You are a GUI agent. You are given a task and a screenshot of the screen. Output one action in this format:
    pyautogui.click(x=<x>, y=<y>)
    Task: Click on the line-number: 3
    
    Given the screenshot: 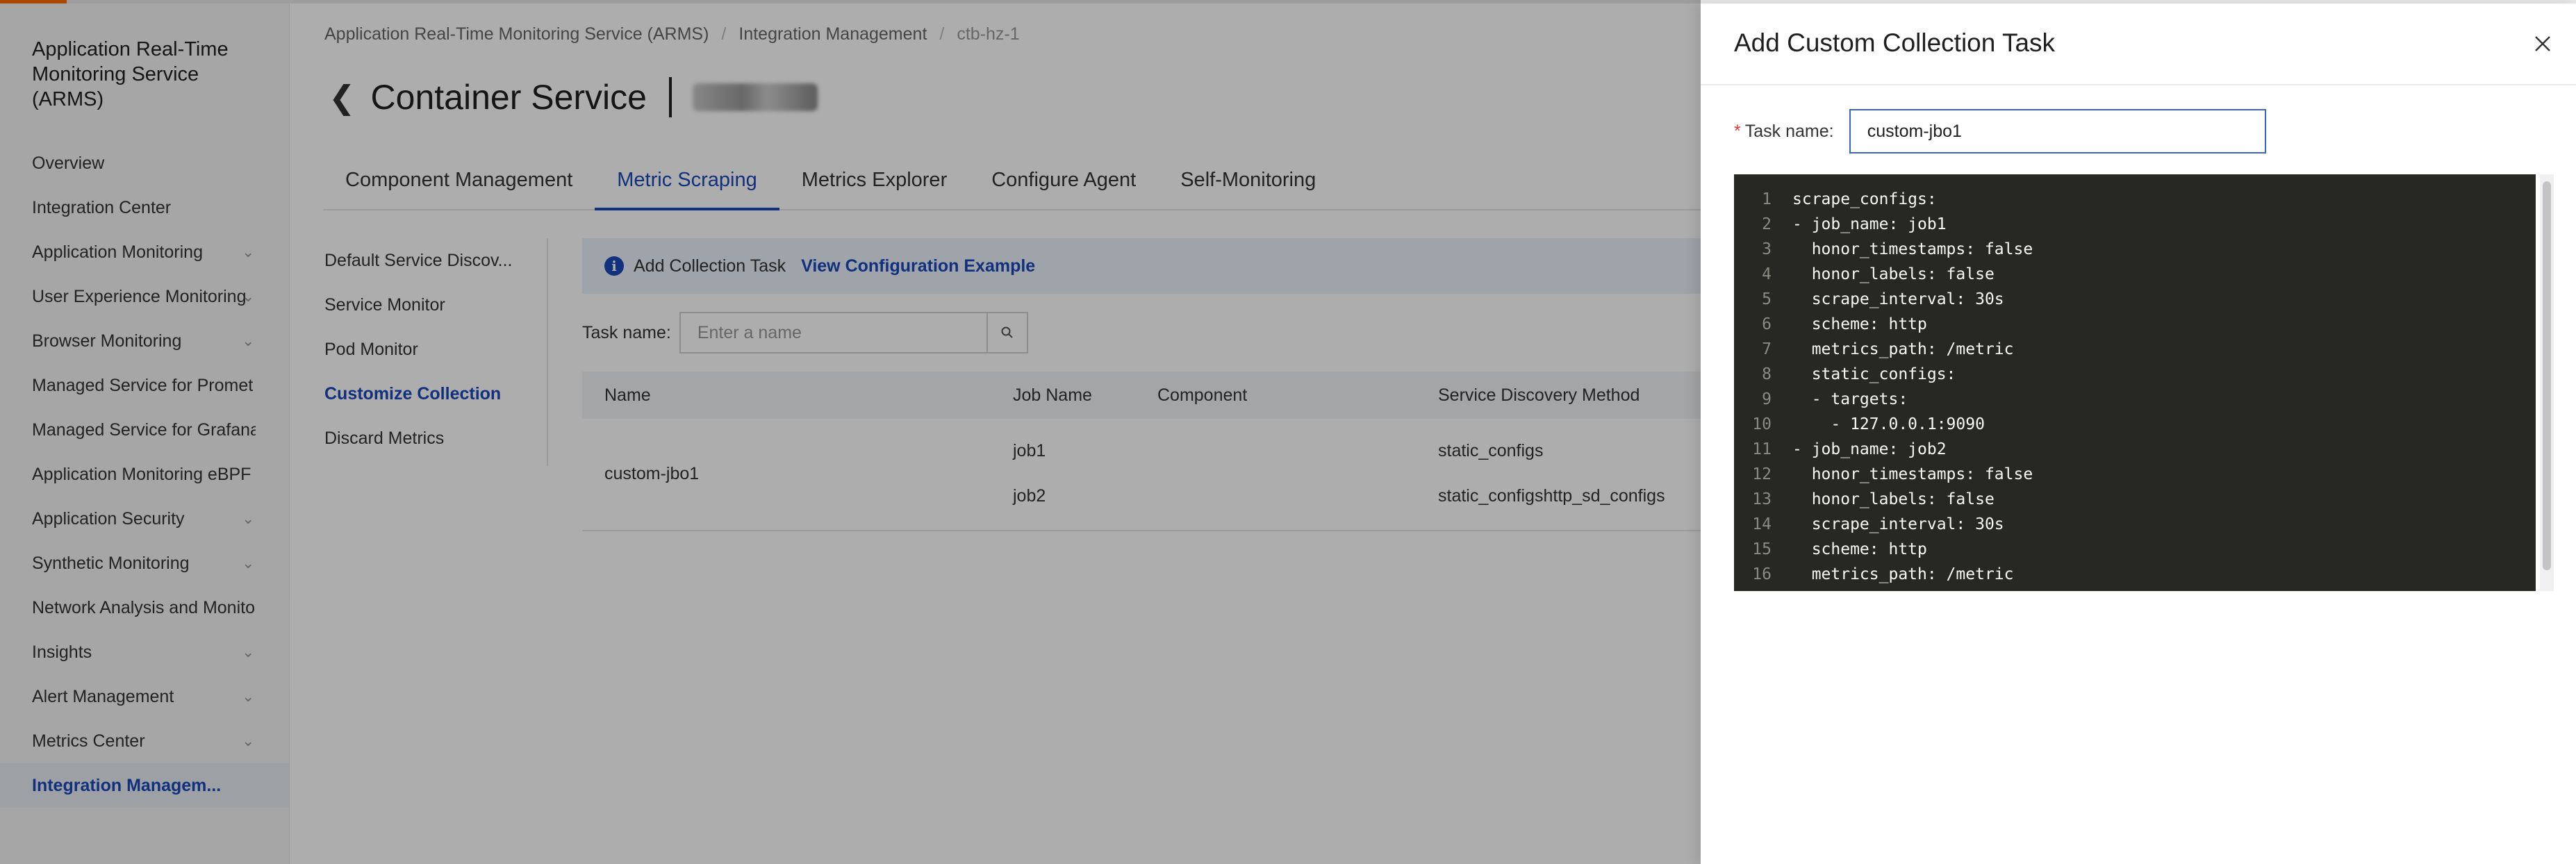 What is the action you would take?
    pyautogui.click(x=1767, y=249)
    